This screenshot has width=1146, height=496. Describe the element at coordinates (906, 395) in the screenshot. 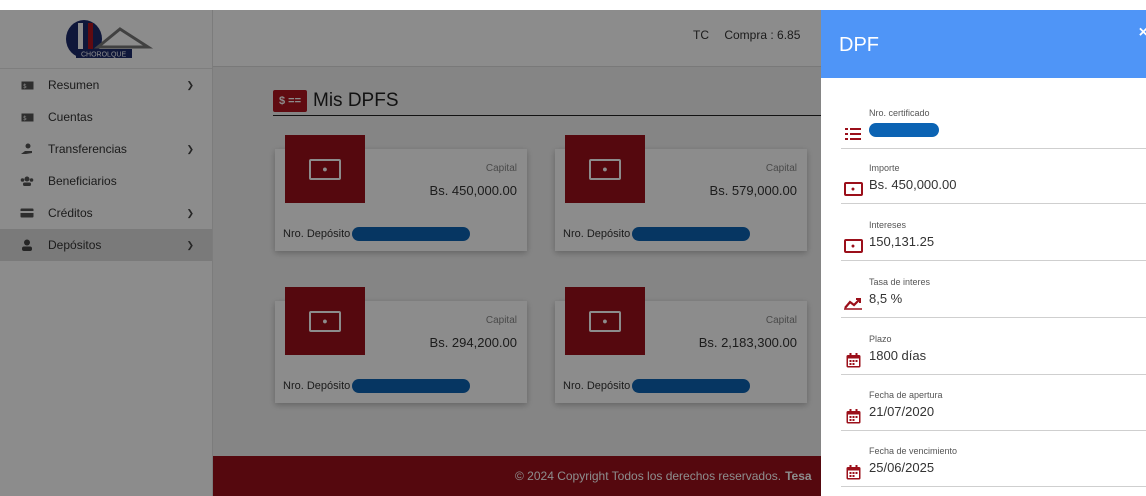

I see `field-label: Fecha de apertura` at that location.